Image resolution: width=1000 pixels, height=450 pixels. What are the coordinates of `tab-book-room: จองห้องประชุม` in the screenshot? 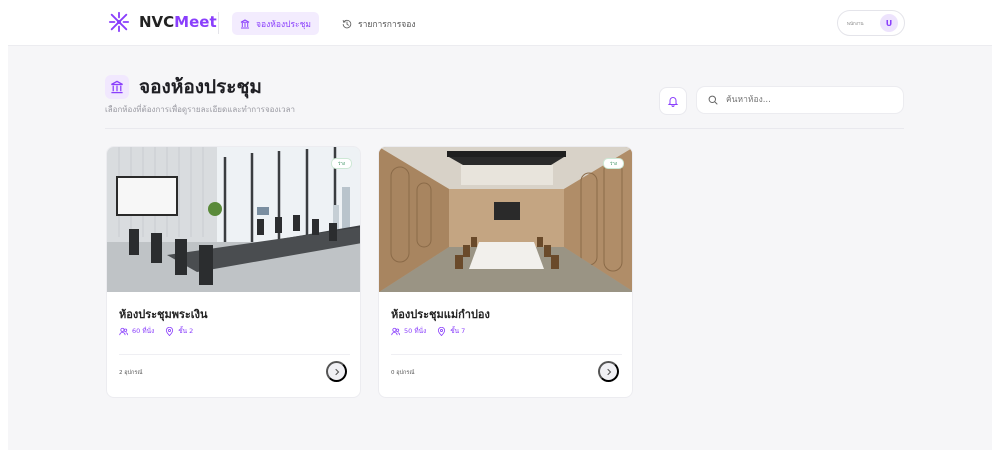 It's located at (275, 23).